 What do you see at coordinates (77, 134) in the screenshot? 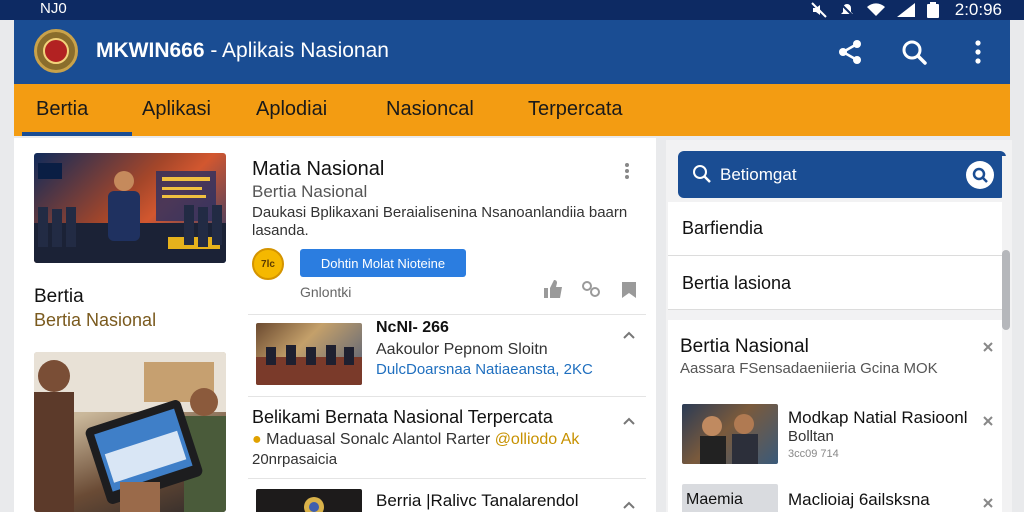
I see `tab-indicator` at bounding box center [77, 134].